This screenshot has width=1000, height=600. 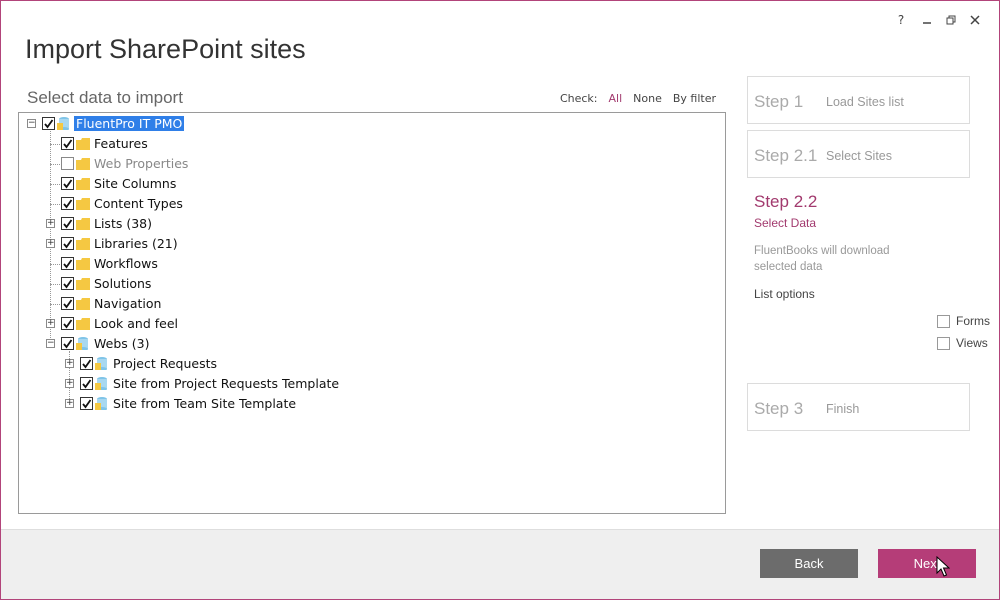 I want to click on forms-checkbox, so click(x=943, y=321).